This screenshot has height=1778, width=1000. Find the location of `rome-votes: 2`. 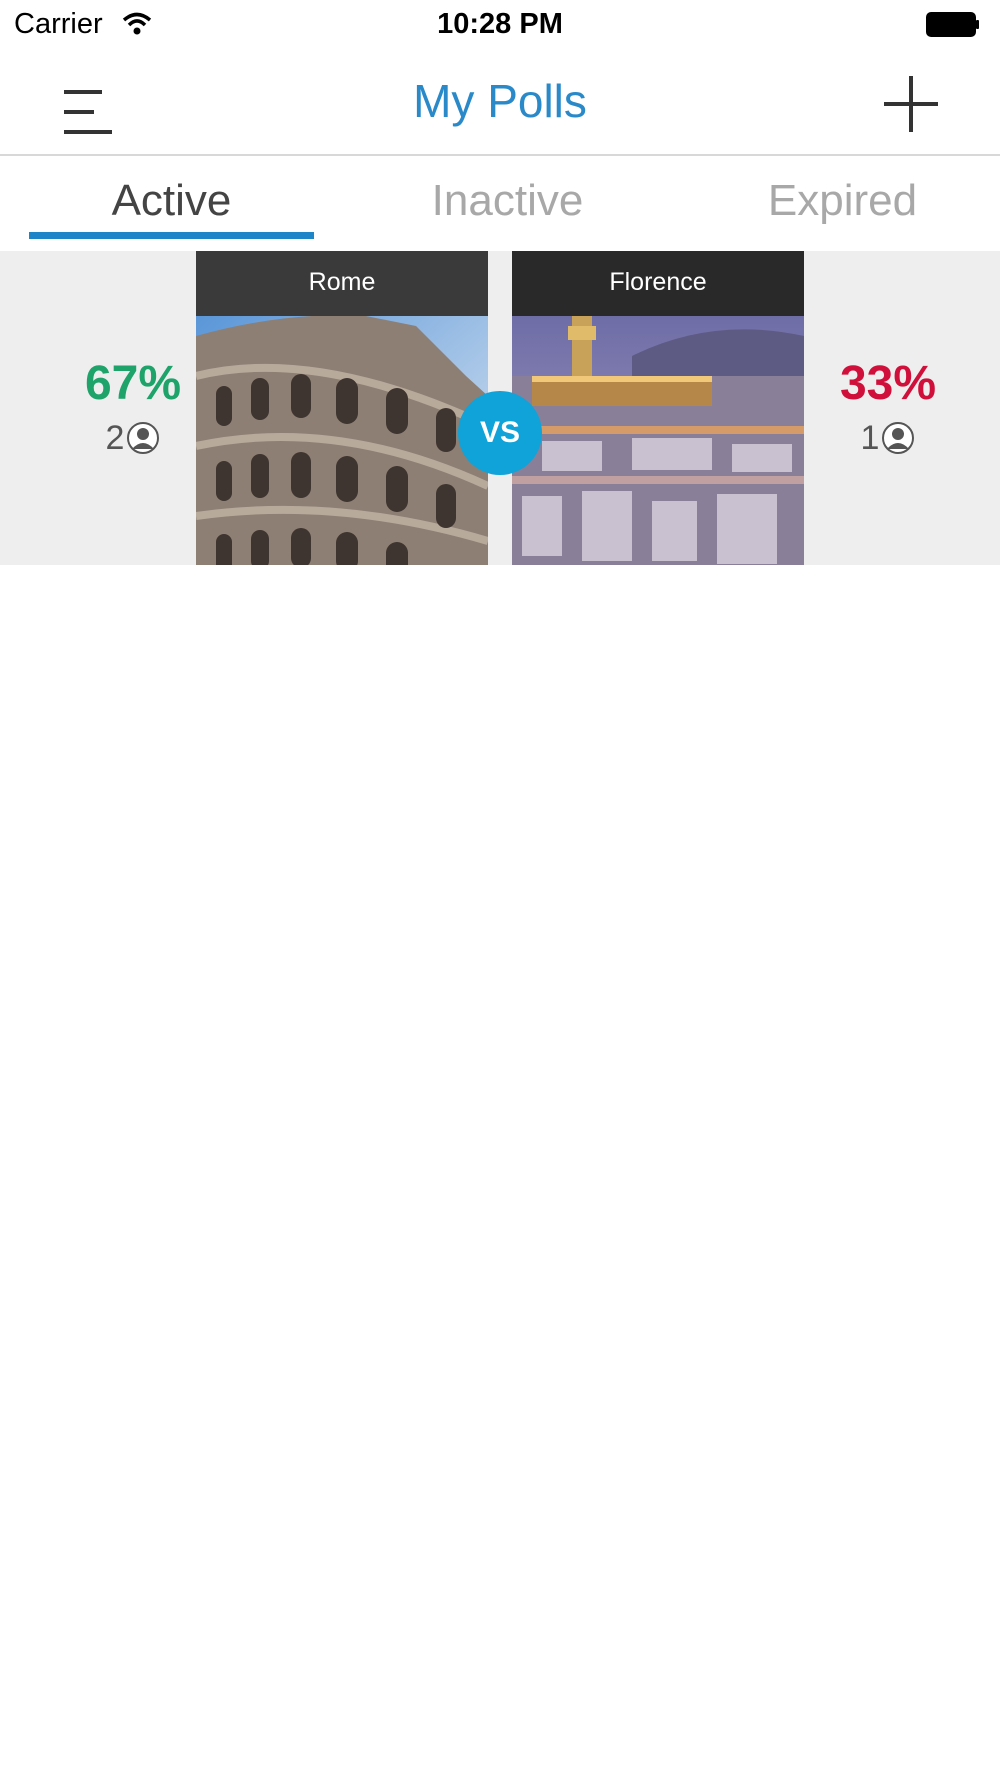

rome-votes: 2 is located at coordinates (115, 438).